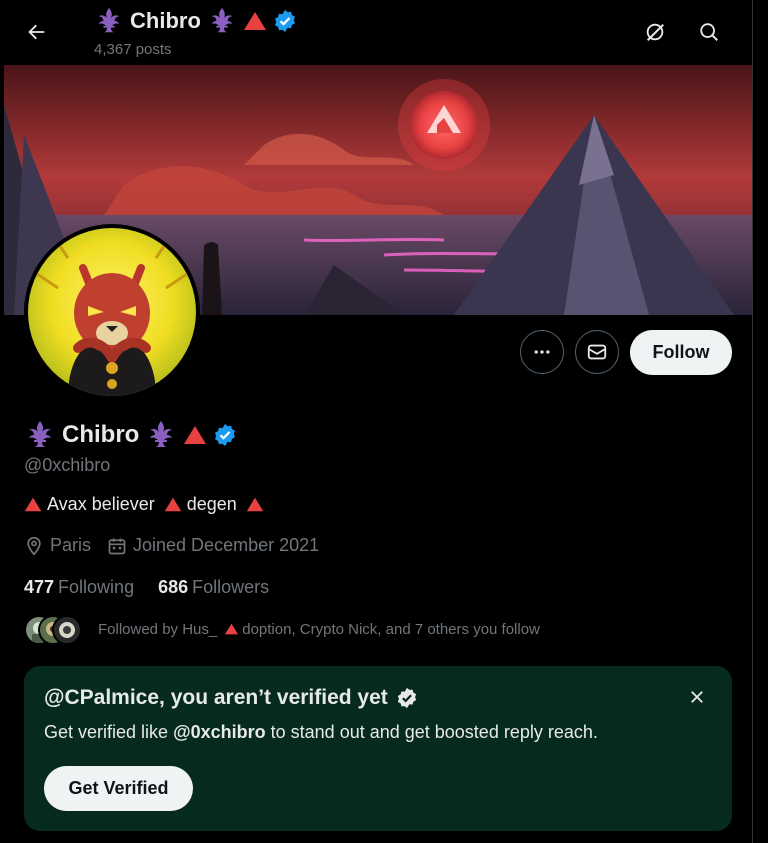  Describe the element at coordinates (34, 546) in the screenshot. I see `location-icon` at that location.